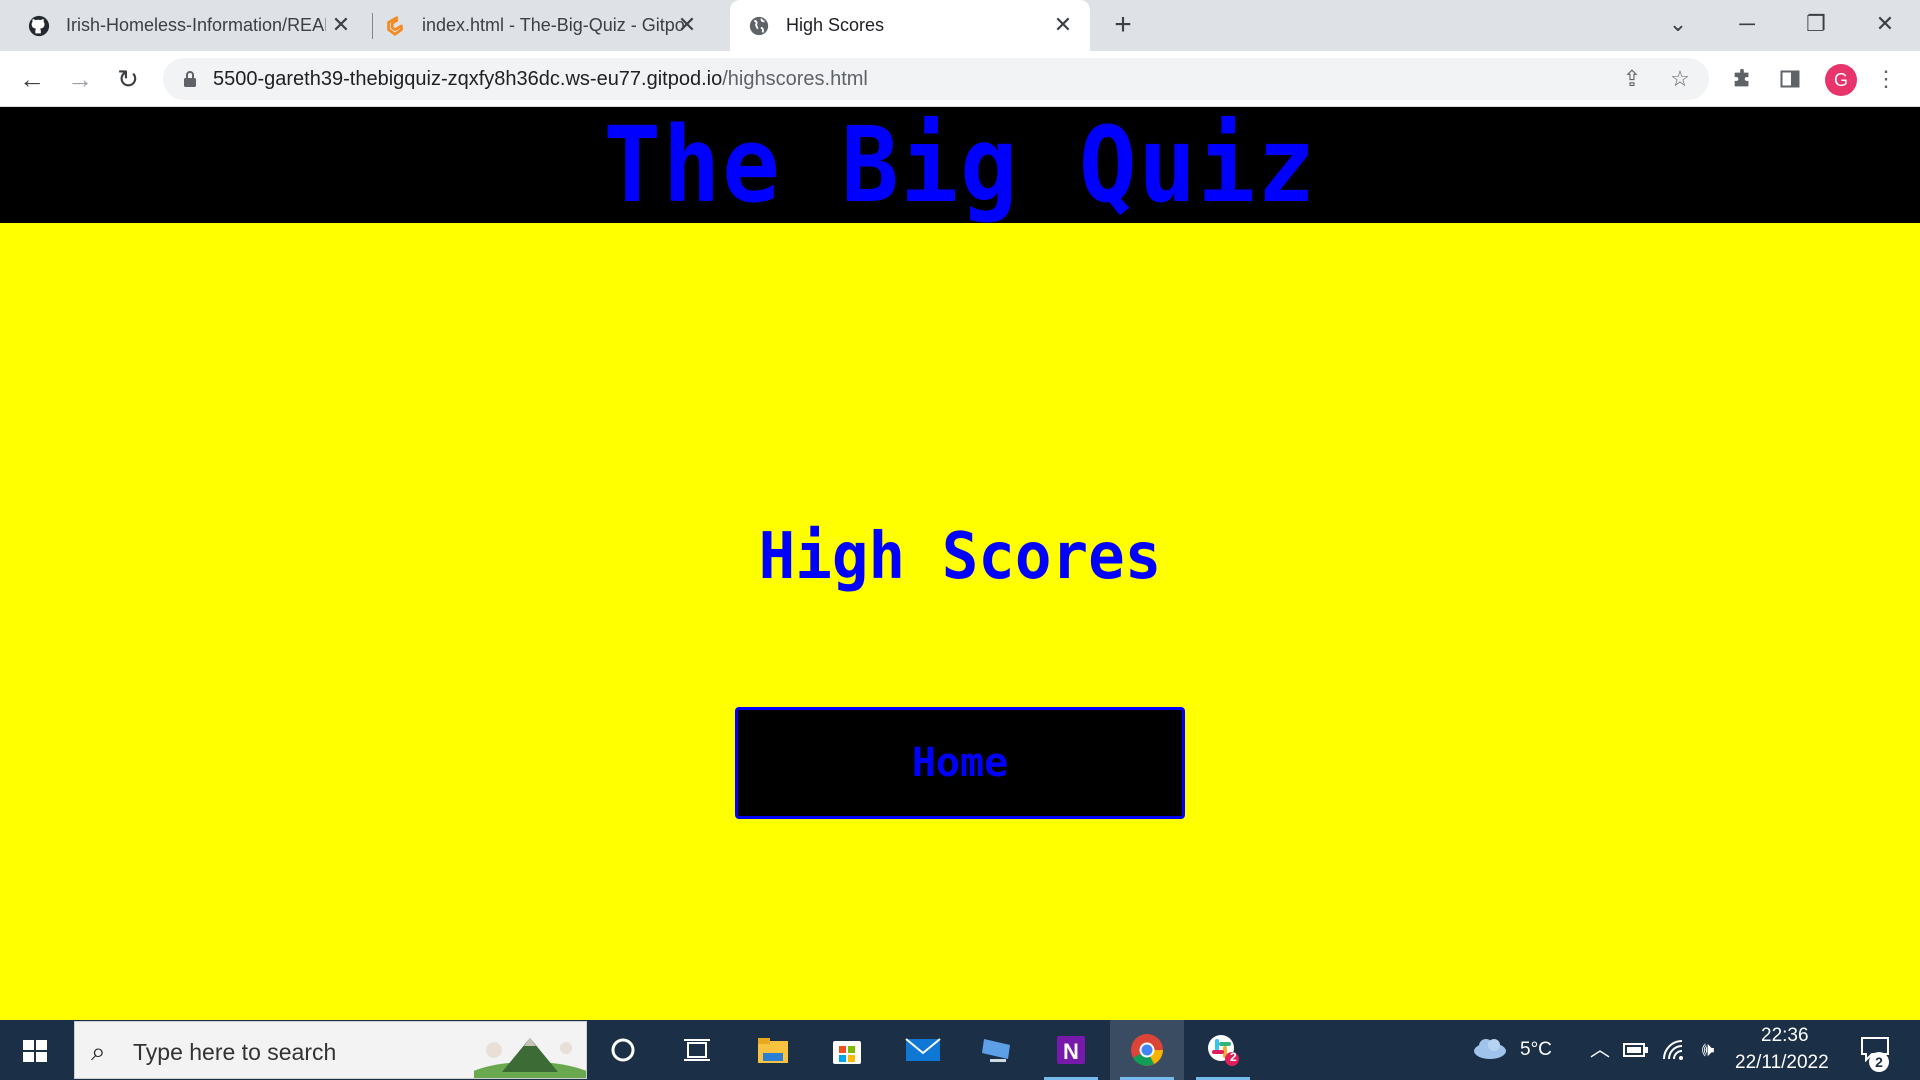 This screenshot has width=1920, height=1080. Describe the element at coordinates (1886, 79) in the screenshot. I see `menu-kebab-icon: ⋮` at that location.